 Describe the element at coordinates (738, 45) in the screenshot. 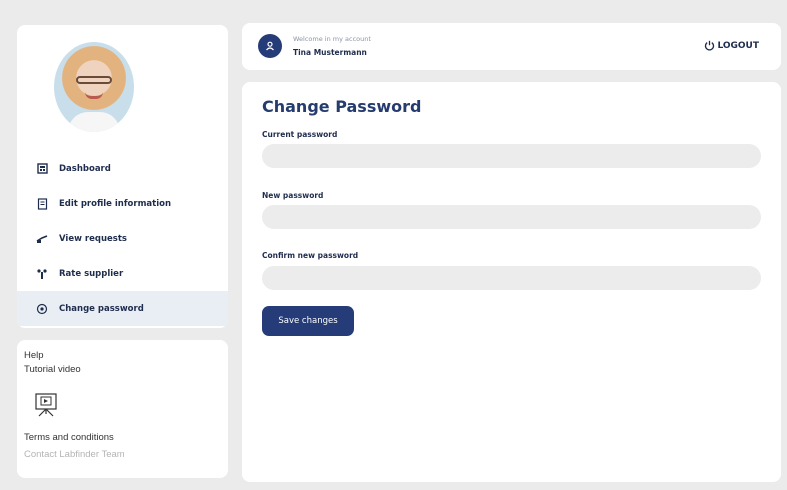

I see `logout-label: LOGOUT` at that location.